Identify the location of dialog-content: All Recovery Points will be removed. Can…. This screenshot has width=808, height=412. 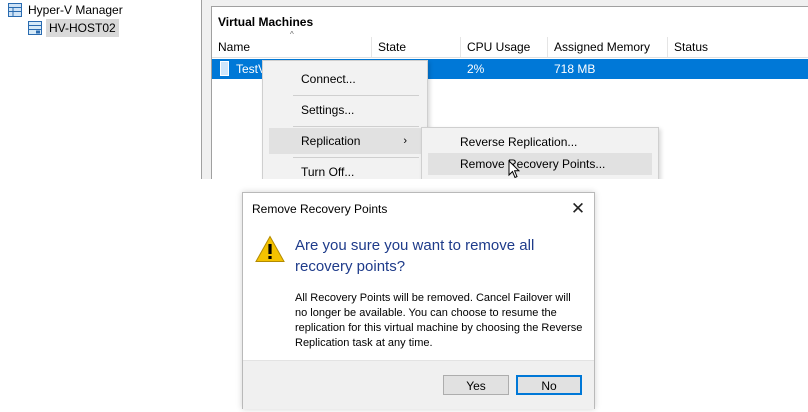
(439, 320).